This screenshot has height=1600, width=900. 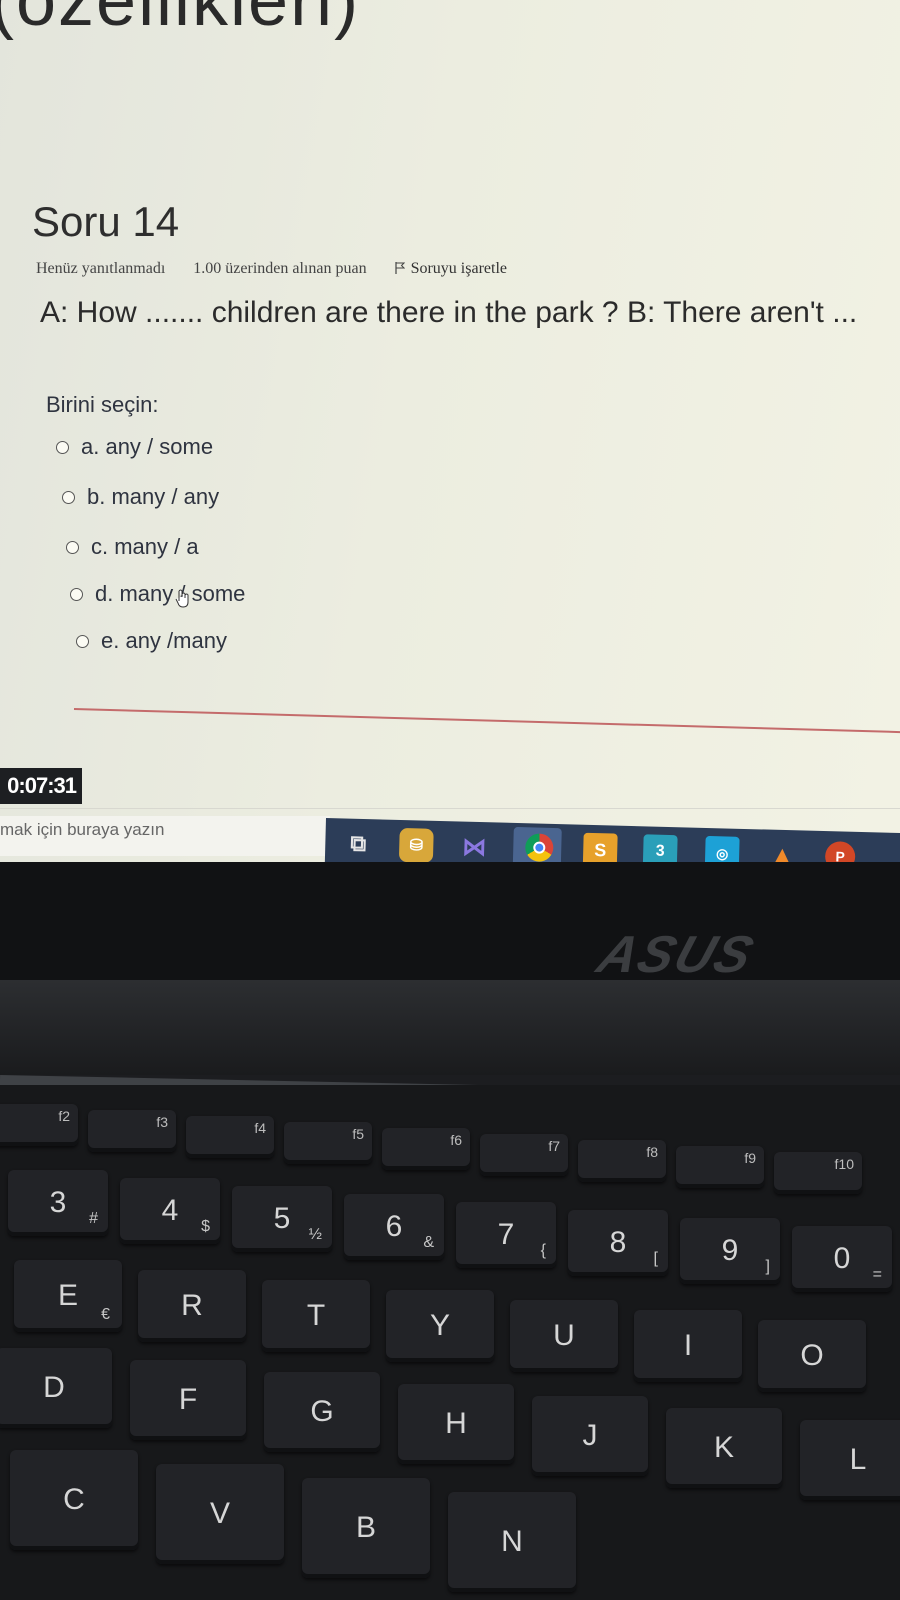 What do you see at coordinates (564, 1336) in the screenshot?
I see `key-u: U` at bounding box center [564, 1336].